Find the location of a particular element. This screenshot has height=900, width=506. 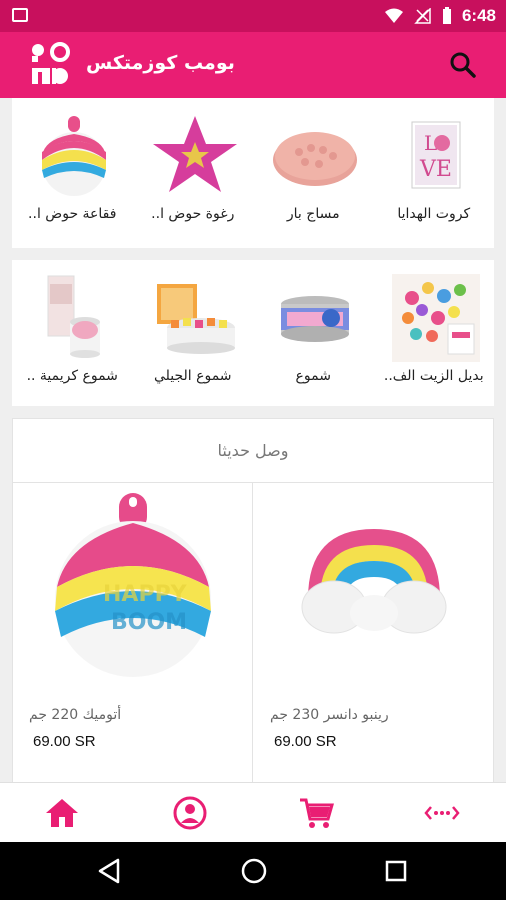

clock: 6:48 is located at coordinates (478, 15).